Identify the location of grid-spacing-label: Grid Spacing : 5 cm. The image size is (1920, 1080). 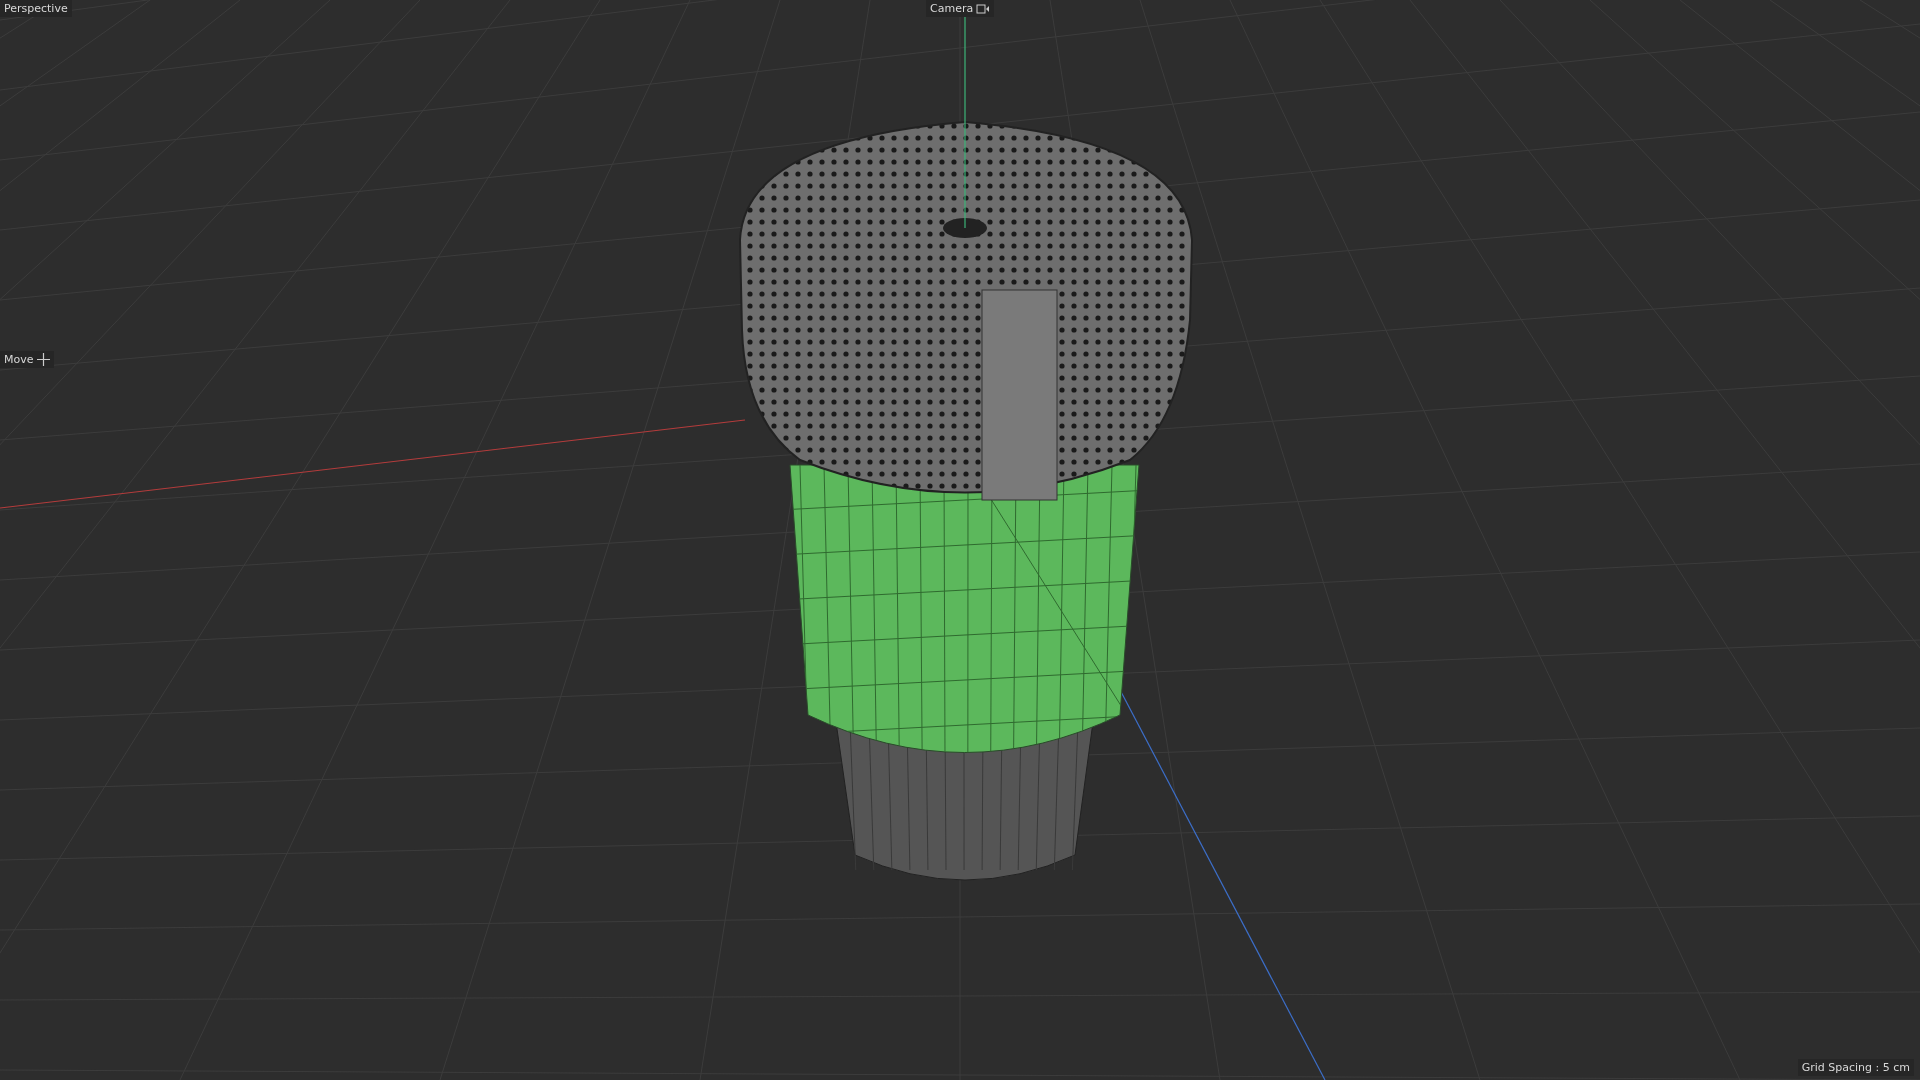
(1855, 1067).